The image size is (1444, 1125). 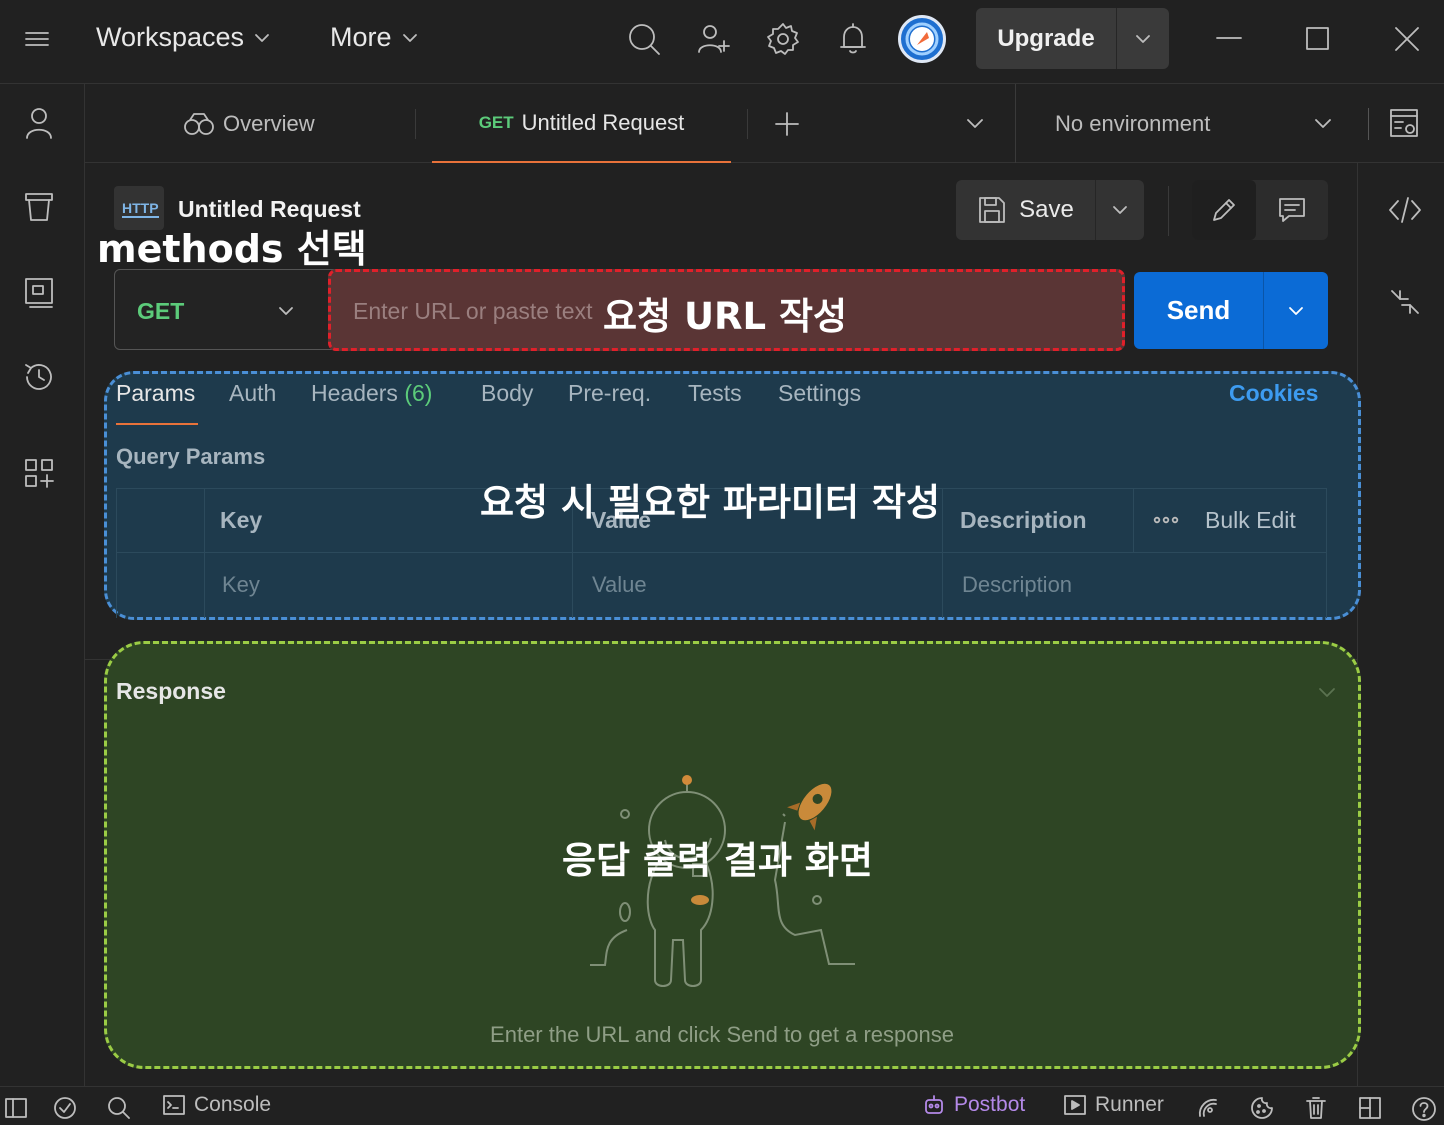 What do you see at coordinates (1424, 1109) in the screenshot?
I see `help-icon` at bounding box center [1424, 1109].